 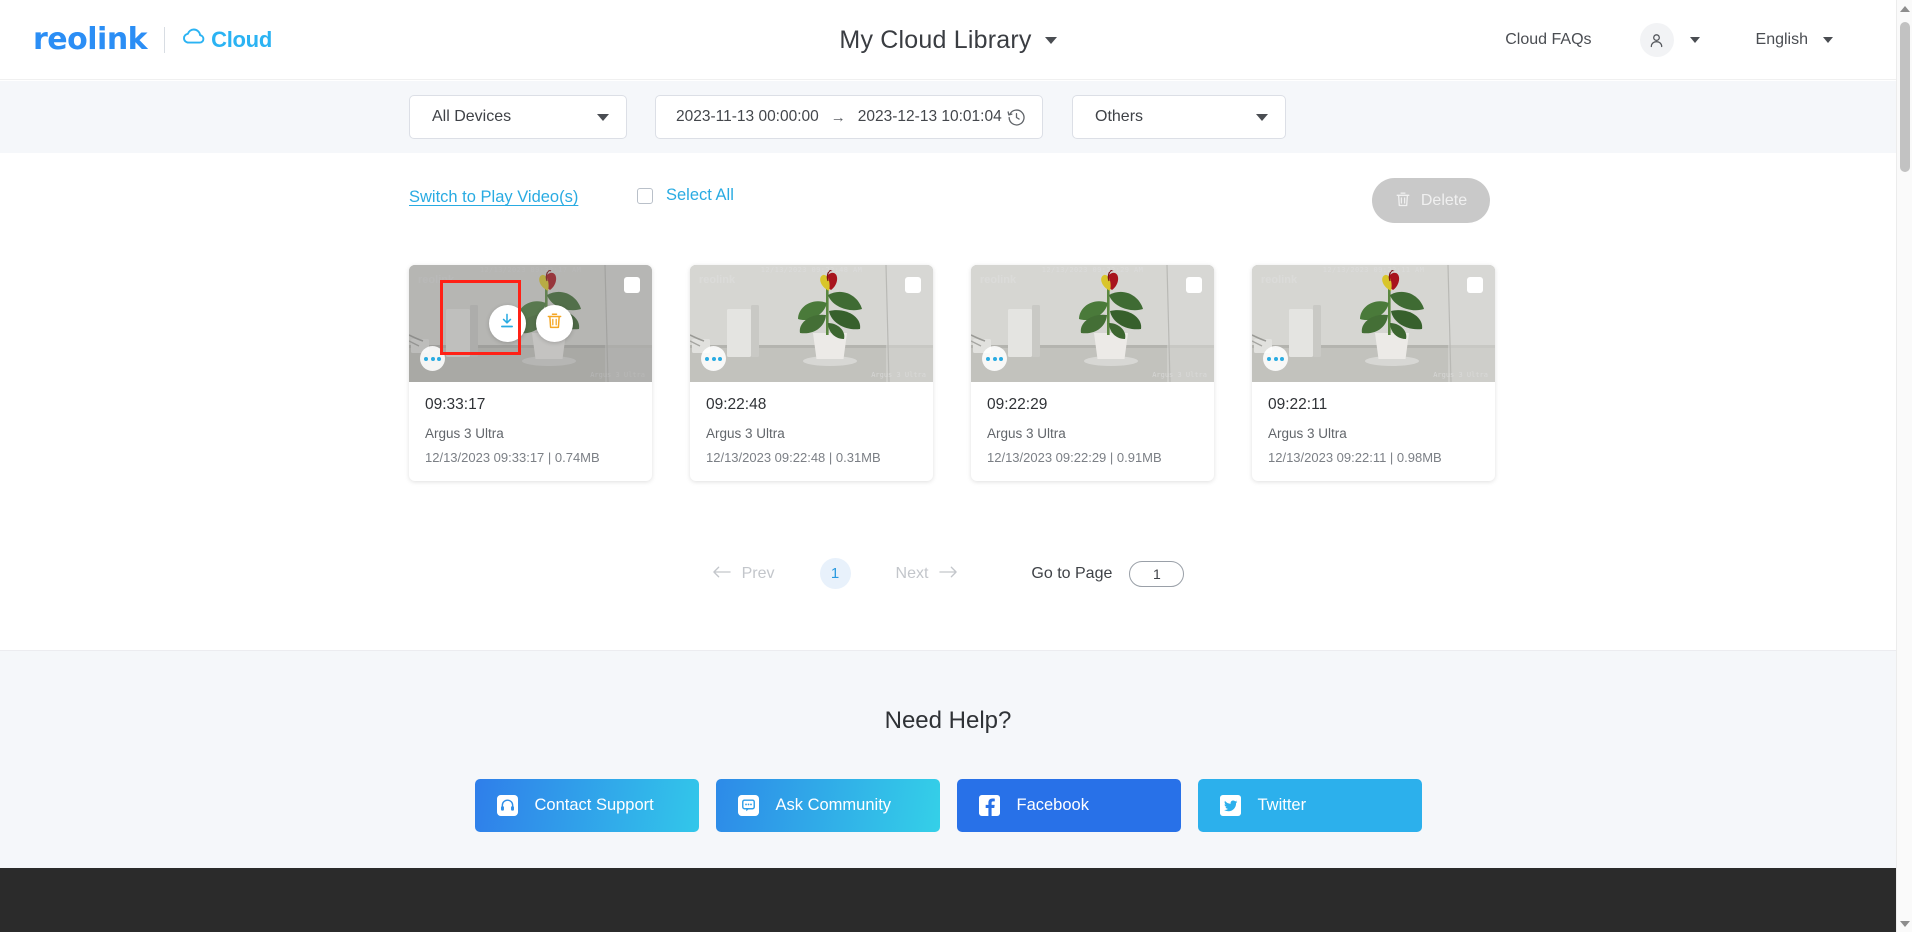 I want to click on select-all-label: Select All, so click(x=700, y=195).